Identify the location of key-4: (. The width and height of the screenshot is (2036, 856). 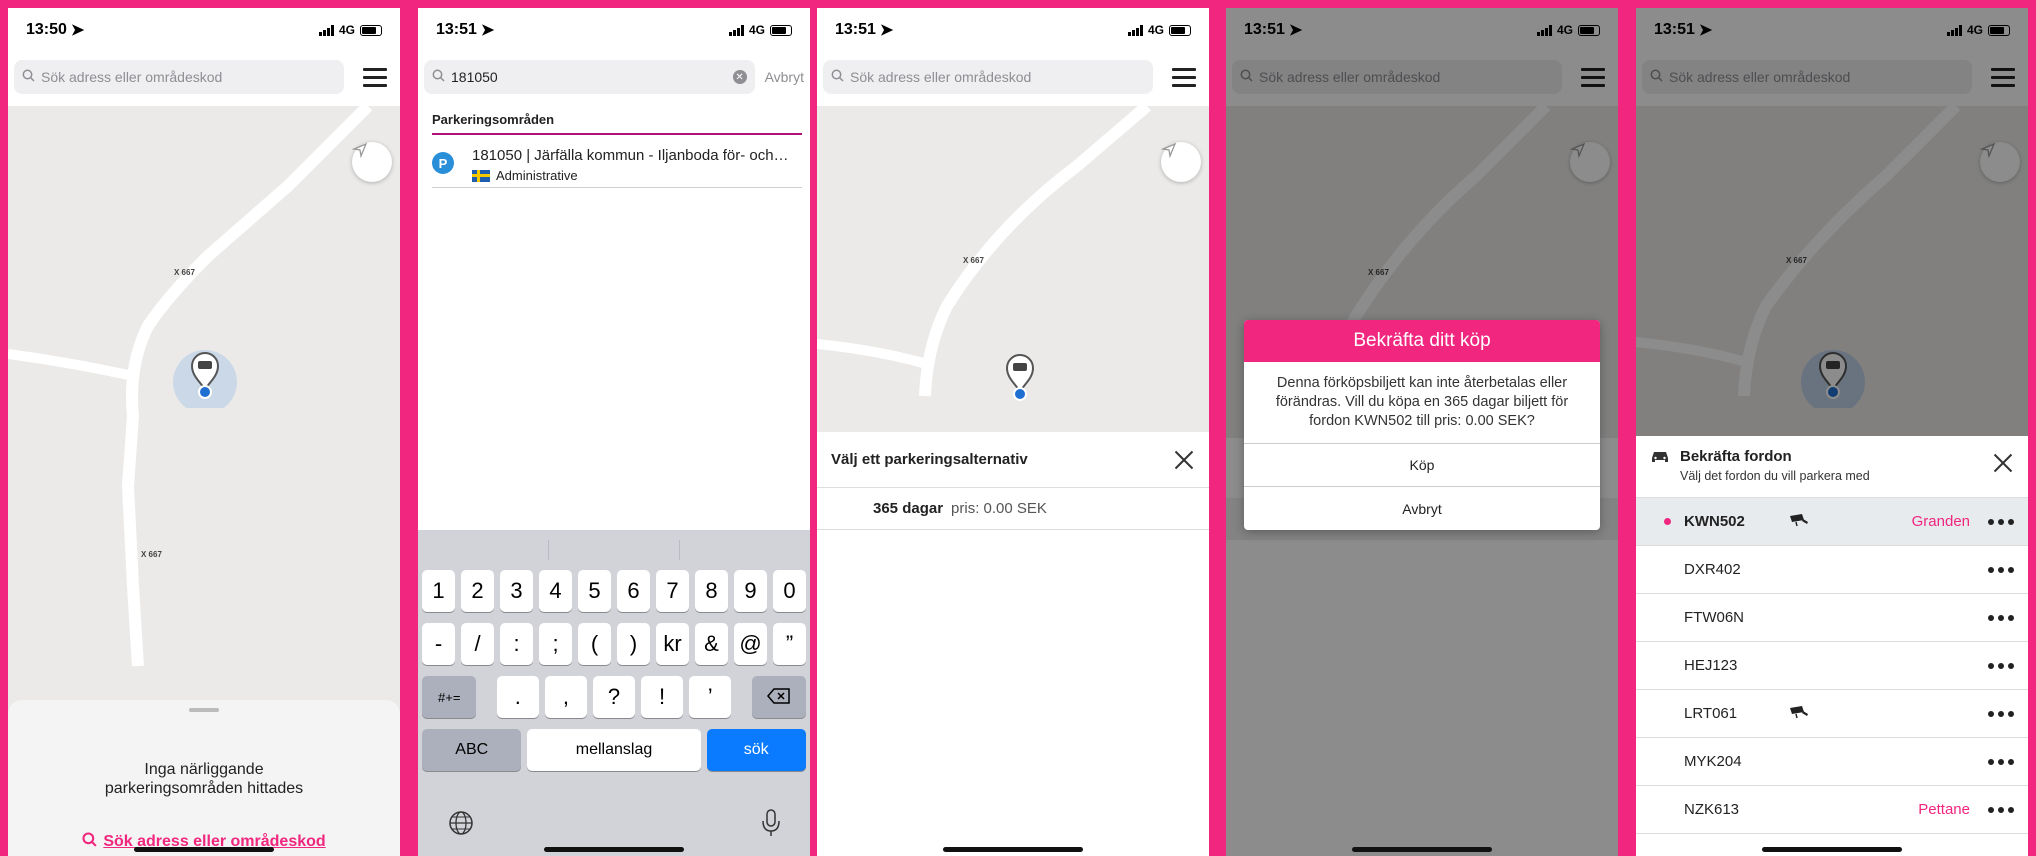
(594, 644).